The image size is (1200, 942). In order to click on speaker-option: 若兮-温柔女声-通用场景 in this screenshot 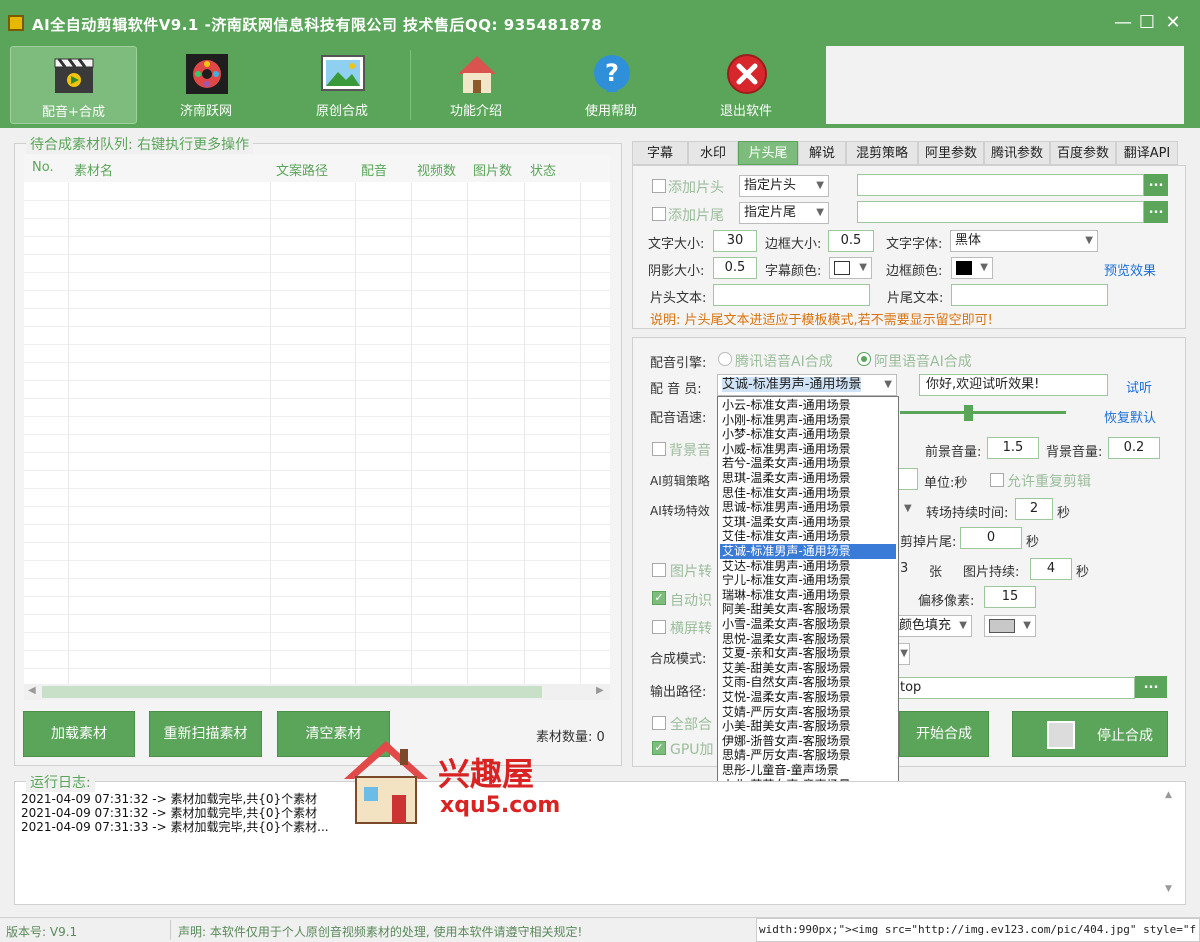, I will do `click(808, 463)`.